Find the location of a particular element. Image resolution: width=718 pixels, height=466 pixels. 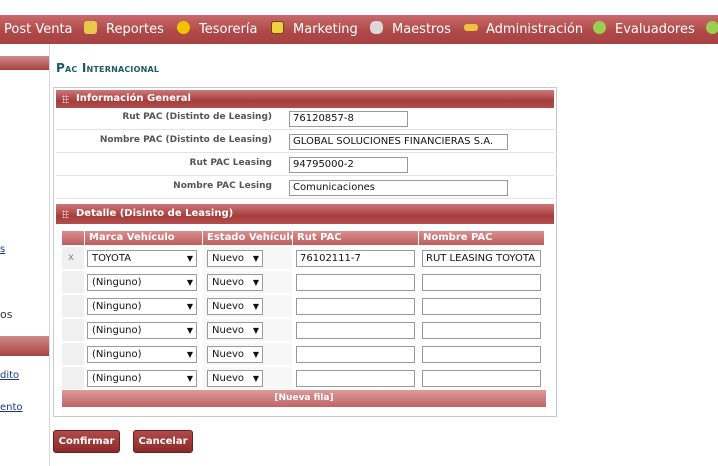

grid-header-estado: Estado Vehículo is located at coordinates (250, 238).